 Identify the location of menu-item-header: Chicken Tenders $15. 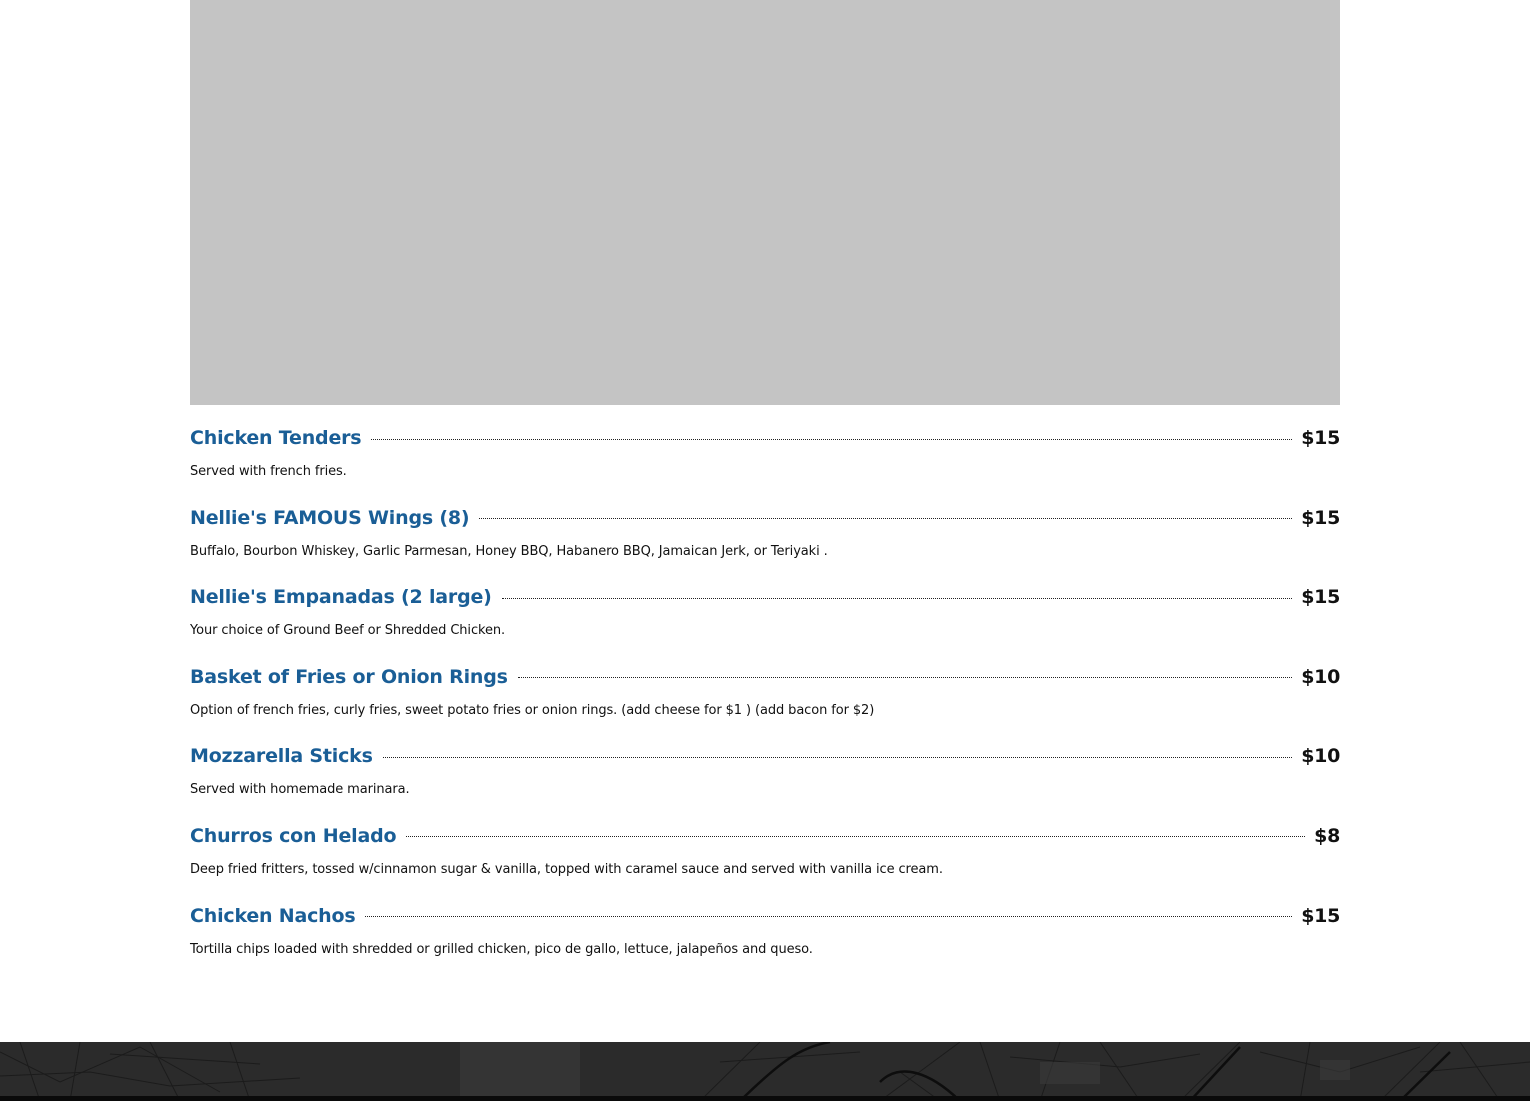
(765, 438).